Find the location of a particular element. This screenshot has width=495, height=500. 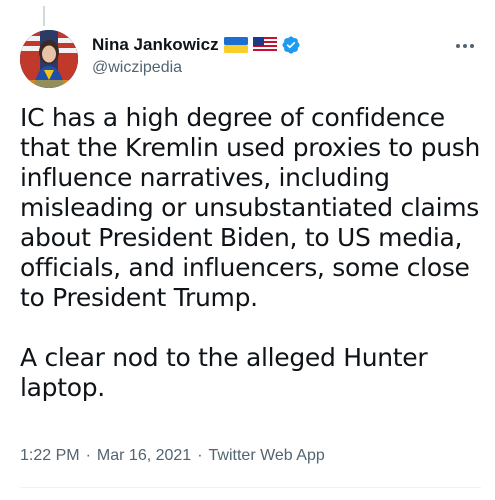

author-names: Nina Jankowicz @wiczipedia is located at coordinates (196, 55).